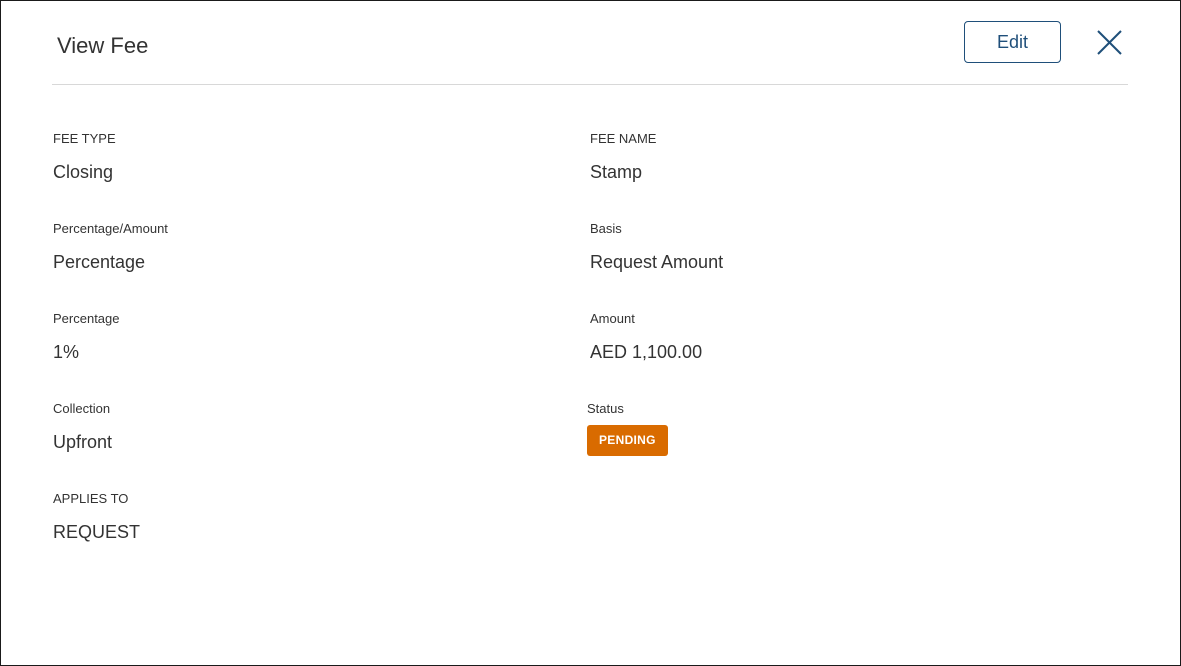 Image resolution: width=1181 pixels, height=666 pixels. Describe the element at coordinates (96, 517) in the screenshot. I see `applies-to-field: APPLIES TO REQUEST` at that location.